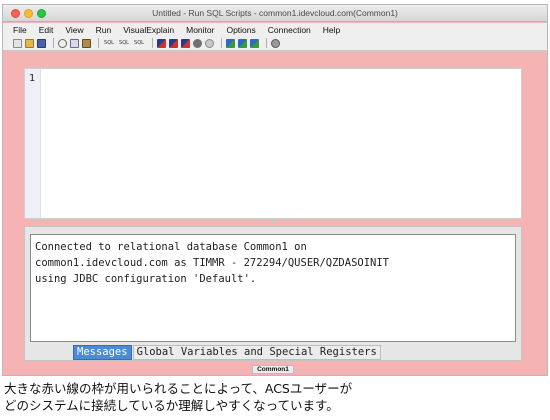  Describe the element at coordinates (242, 43) in the screenshot. I see `run-and-explain-icon` at that location.